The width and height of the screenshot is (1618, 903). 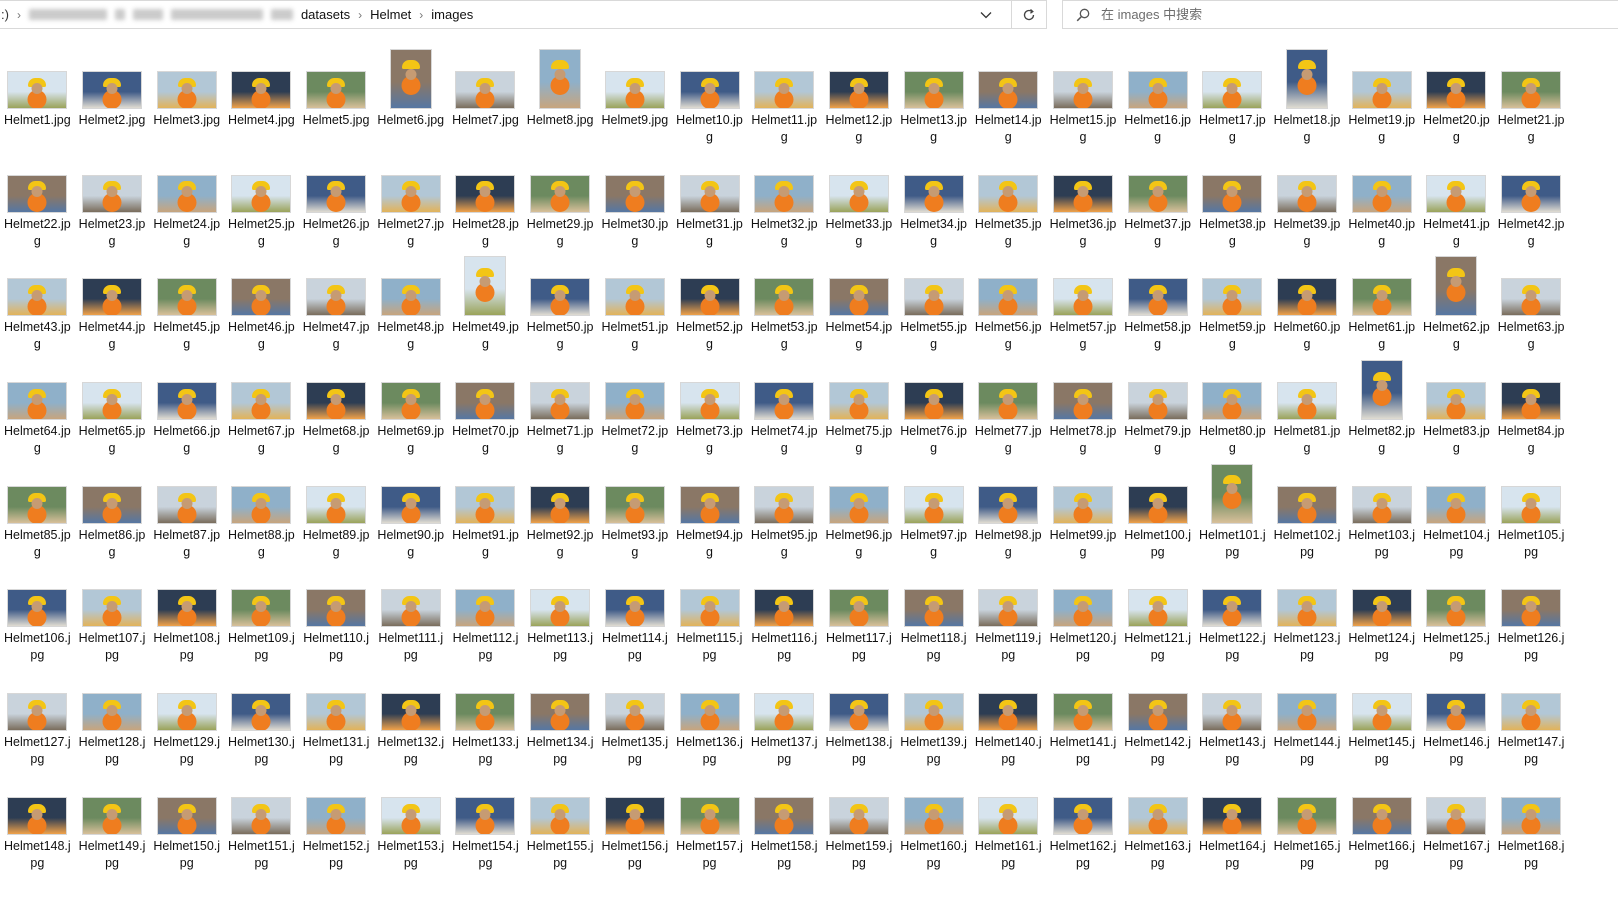 I want to click on file-item: Helmet130.jpg, so click(x=261, y=719).